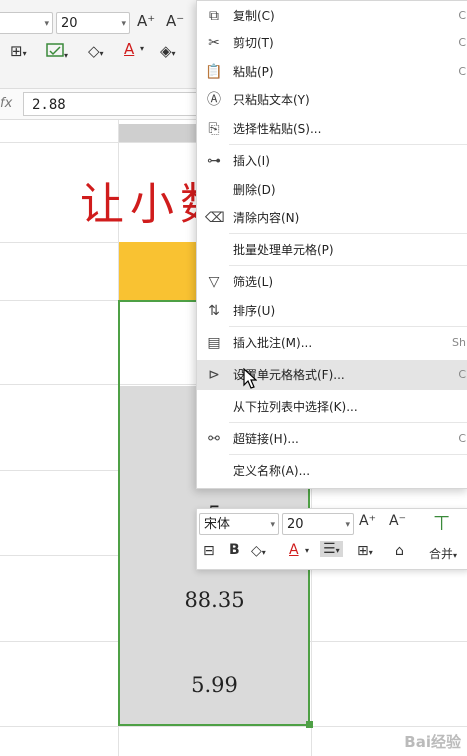  What do you see at coordinates (146, 21) in the screenshot?
I see `increase-font-icon: A⁺` at bounding box center [146, 21].